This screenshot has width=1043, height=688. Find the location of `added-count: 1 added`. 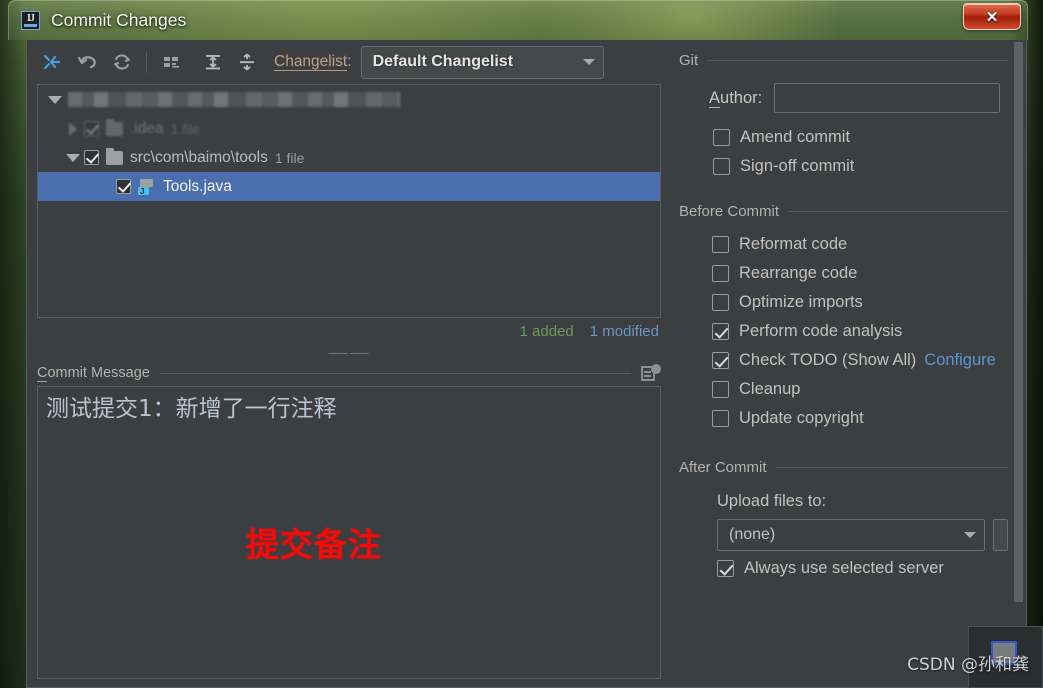

added-count: 1 added is located at coordinates (546, 331).